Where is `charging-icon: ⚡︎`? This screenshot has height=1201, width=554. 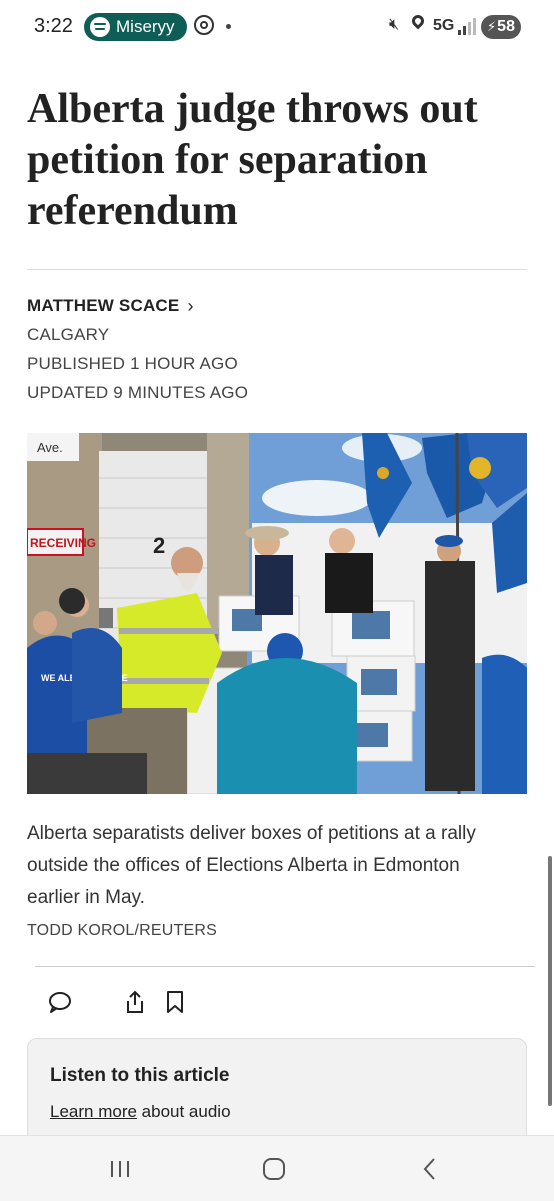 charging-icon: ⚡︎ is located at coordinates (492, 26).